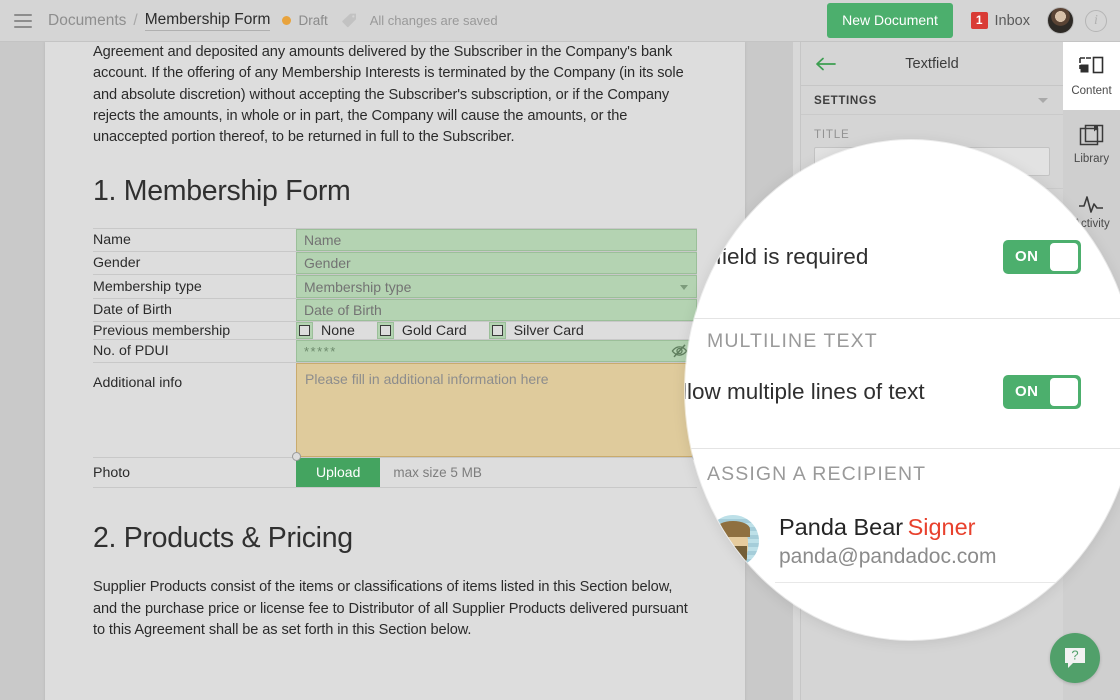 This screenshot has height=700, width=1120. I want to click on hamburger-icon, so click(23, 20).